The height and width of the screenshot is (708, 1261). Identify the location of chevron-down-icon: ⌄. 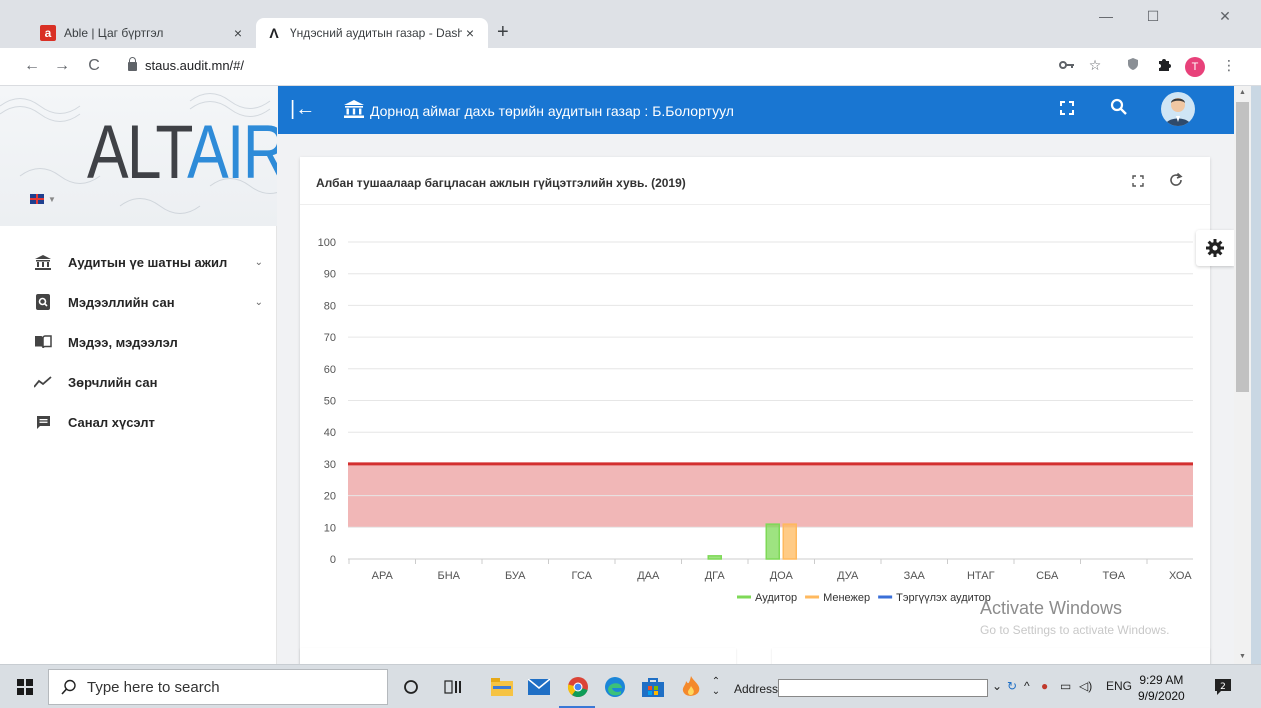
(258, 302).